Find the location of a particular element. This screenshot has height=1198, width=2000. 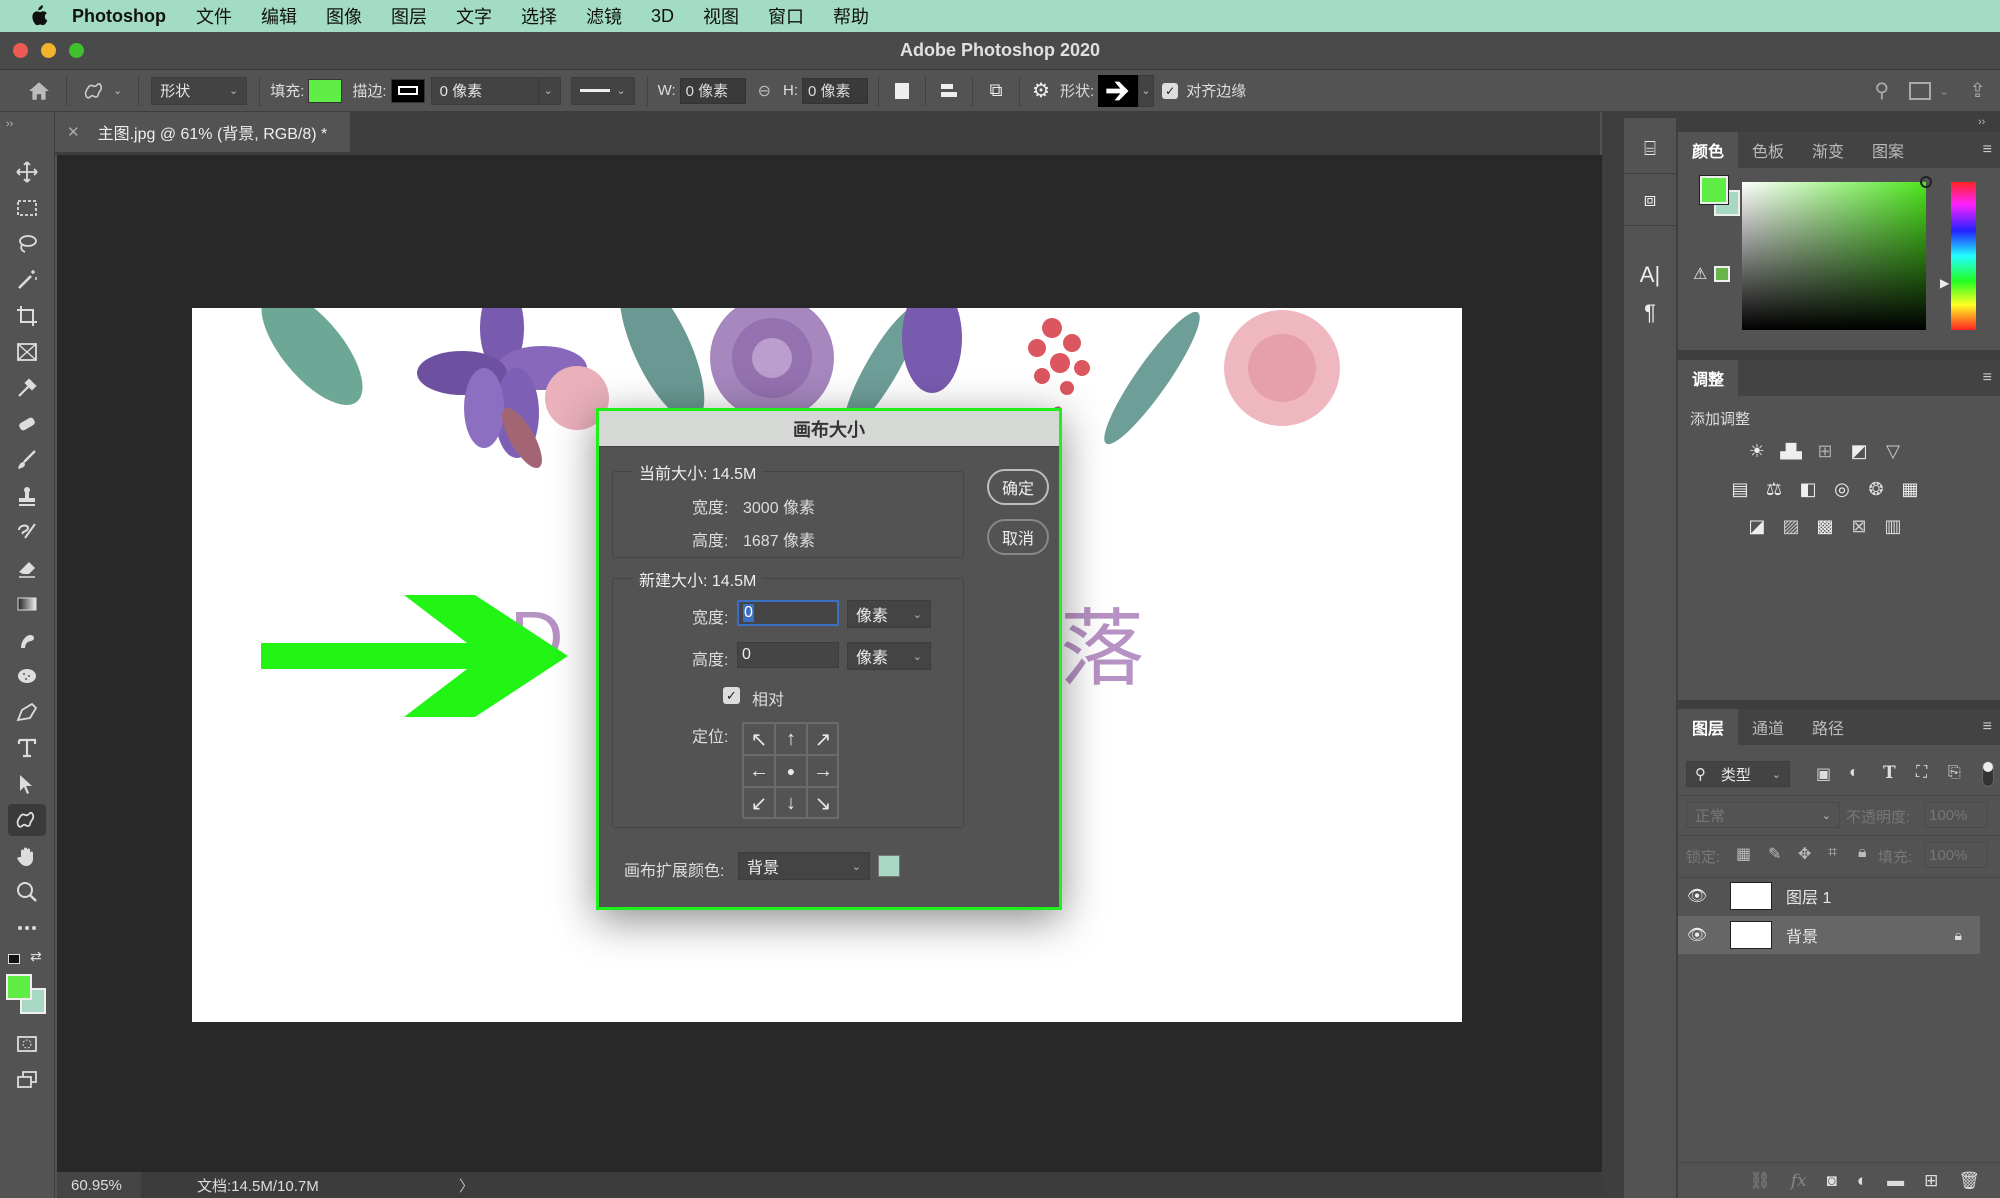

share-icon: ⇪ is located at coordinates (1977, 90).